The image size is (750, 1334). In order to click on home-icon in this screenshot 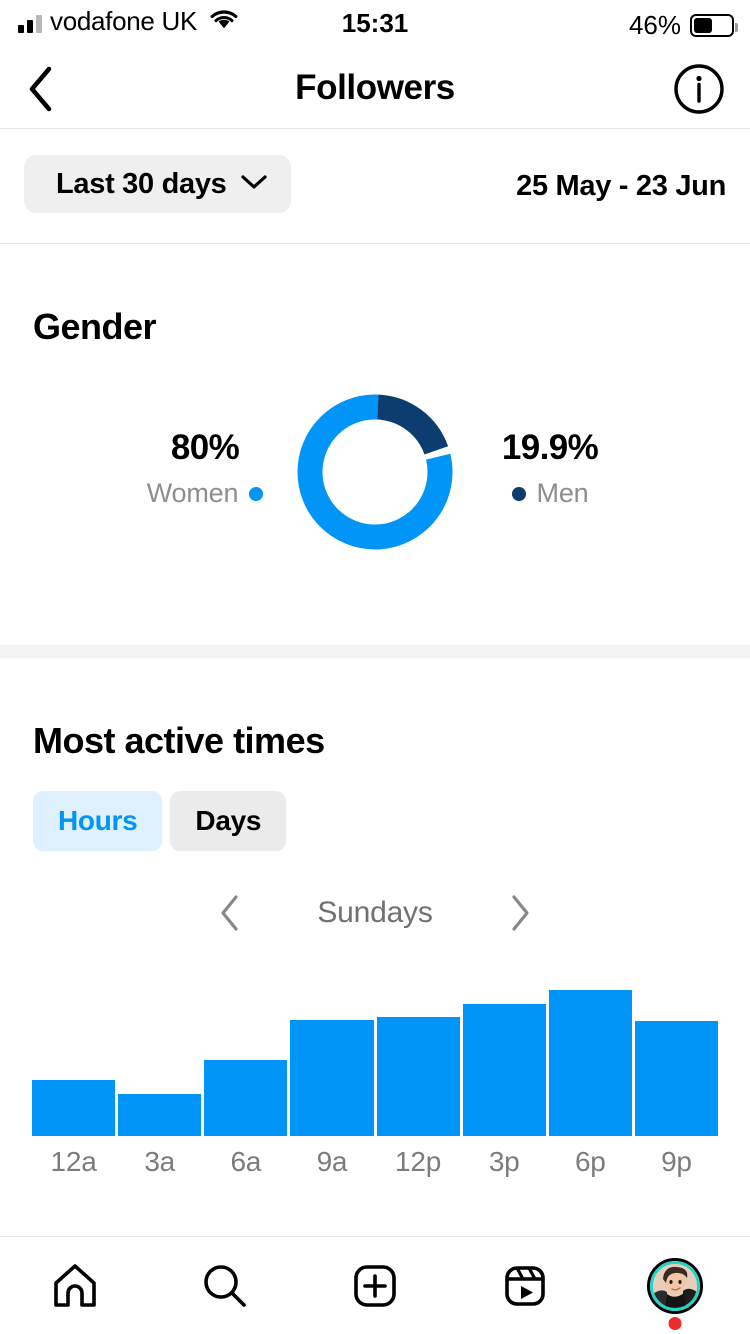, I will do `click(75, 1285)`.